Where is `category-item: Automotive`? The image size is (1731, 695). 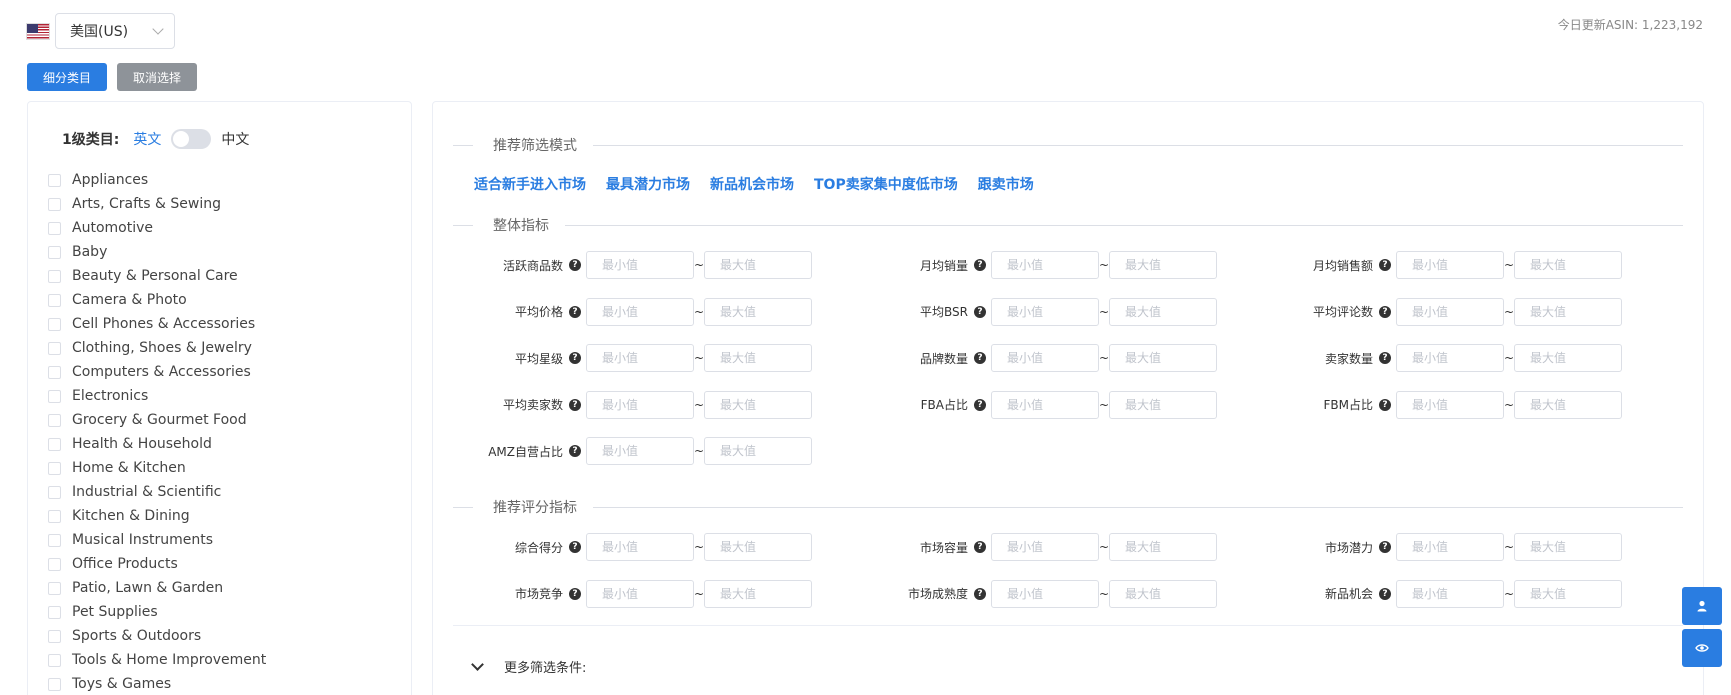
category-item: Automotive is located at coordinates (157, 228).